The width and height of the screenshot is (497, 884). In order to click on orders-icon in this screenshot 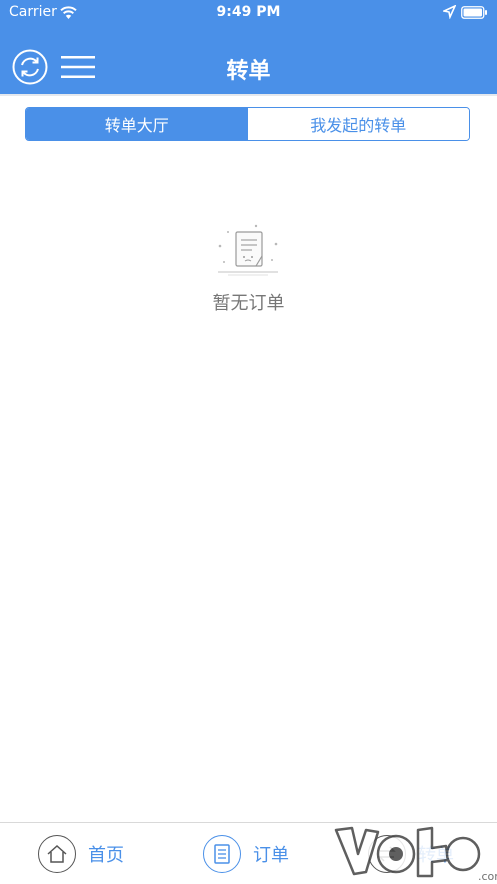, I will do `click(222, 853)`.